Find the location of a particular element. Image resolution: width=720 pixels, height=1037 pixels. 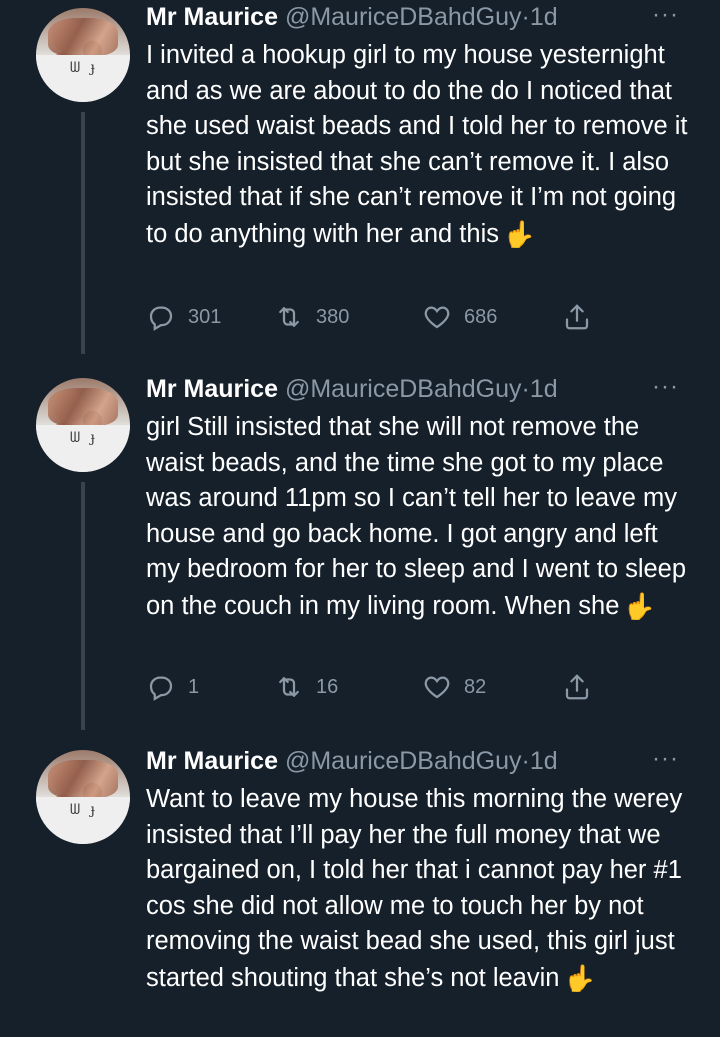

tweet-actions: 1 16 82 is located at coordinates (376, 689).